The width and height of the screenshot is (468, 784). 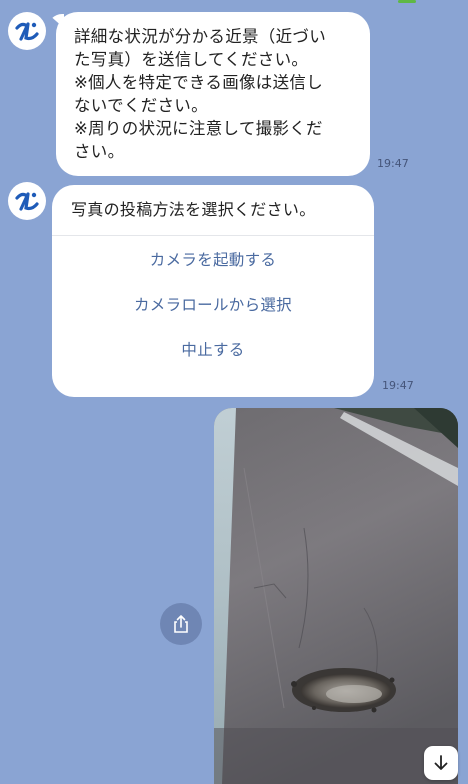 I want to click on message-line: た写真）を送信してください。, so click(x=191, y=59).